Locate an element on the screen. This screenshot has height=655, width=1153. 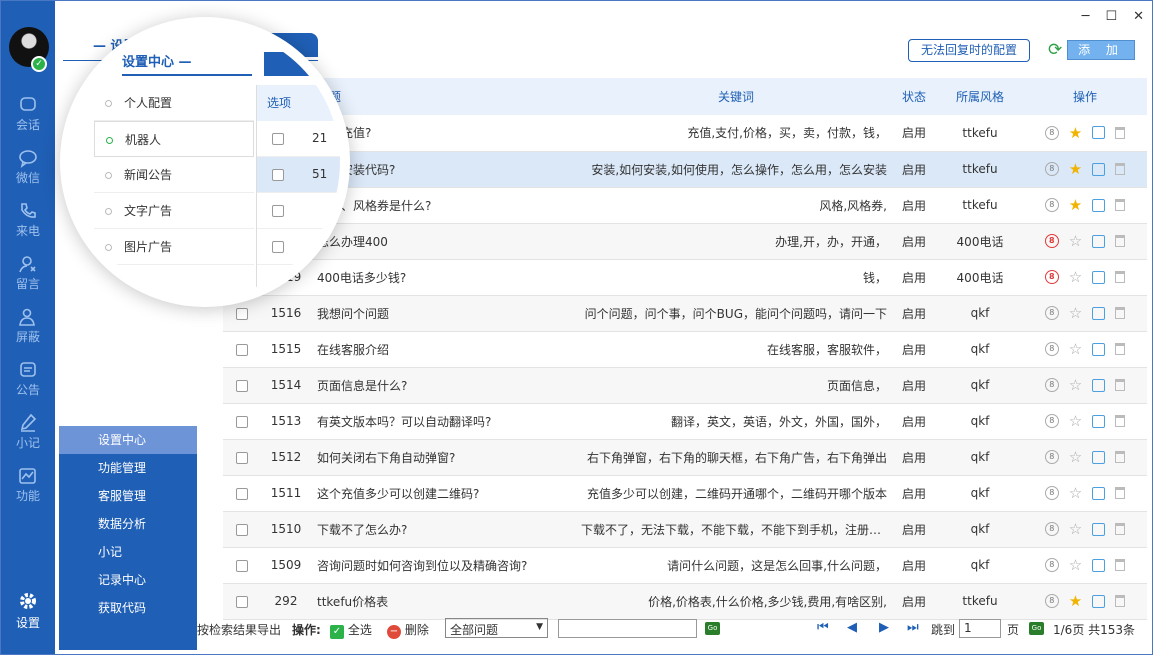
table-row: 1515 在线客服介绍 在线客服，客服软件， 启用 qkf 8 ☆ is located at coordinates (685, 349).